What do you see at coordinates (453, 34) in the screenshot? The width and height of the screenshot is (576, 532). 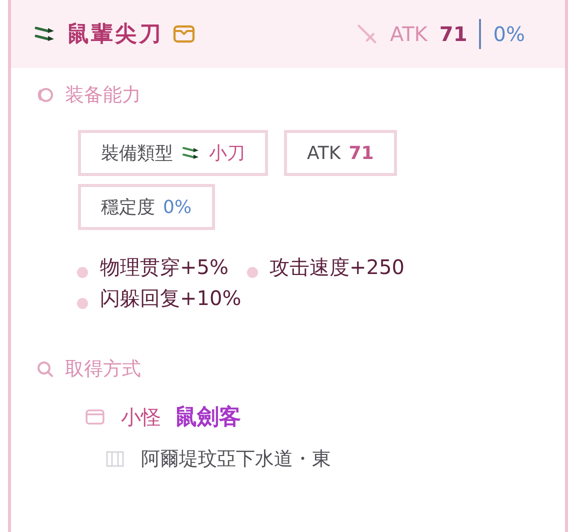 I see `atk-value: 71` at bounding box center [453, 34].